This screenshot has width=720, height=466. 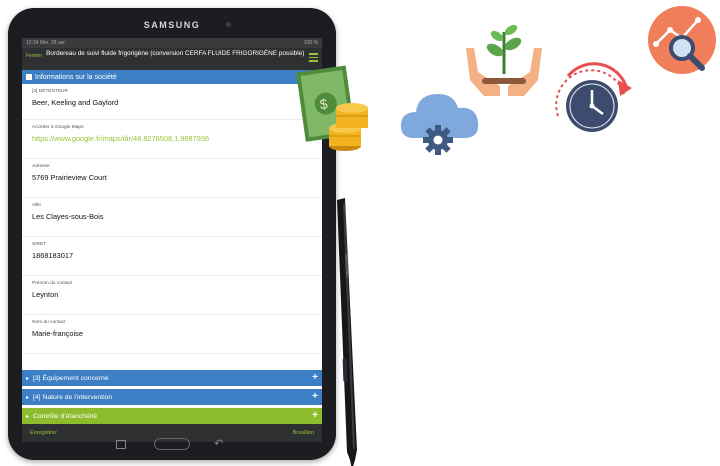 What do you see at coordinates (58, 127) in the screenshot?
I see `field-label: Accéder à Google Maps` at bounding box center [58, 127].